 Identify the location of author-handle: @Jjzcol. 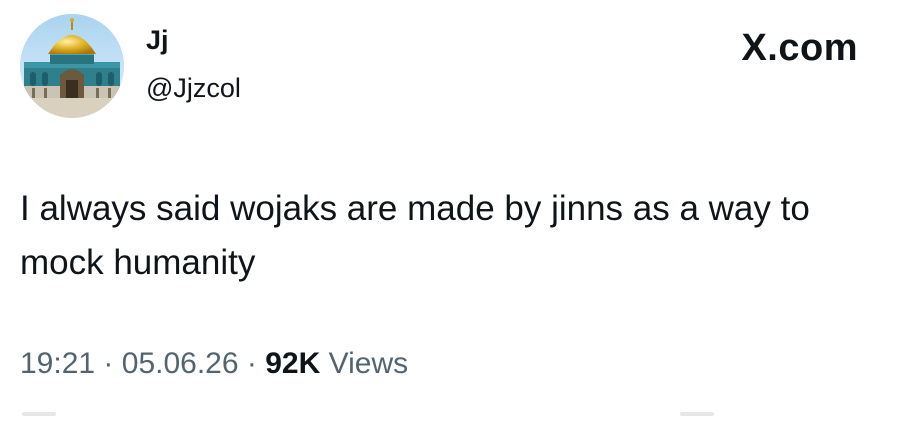
(193, 88).